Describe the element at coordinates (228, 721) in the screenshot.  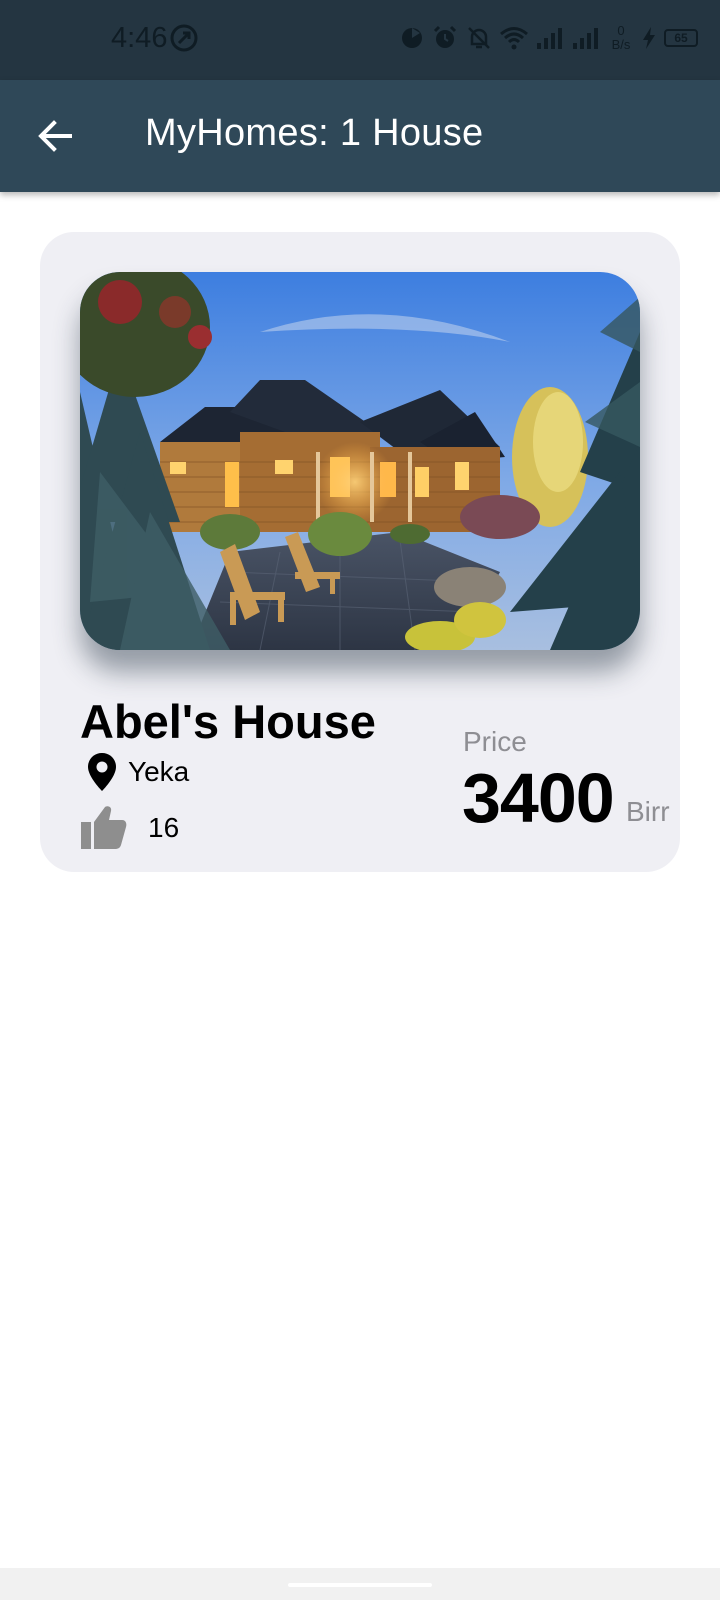
I see `house-name: Abel's House` at that location.